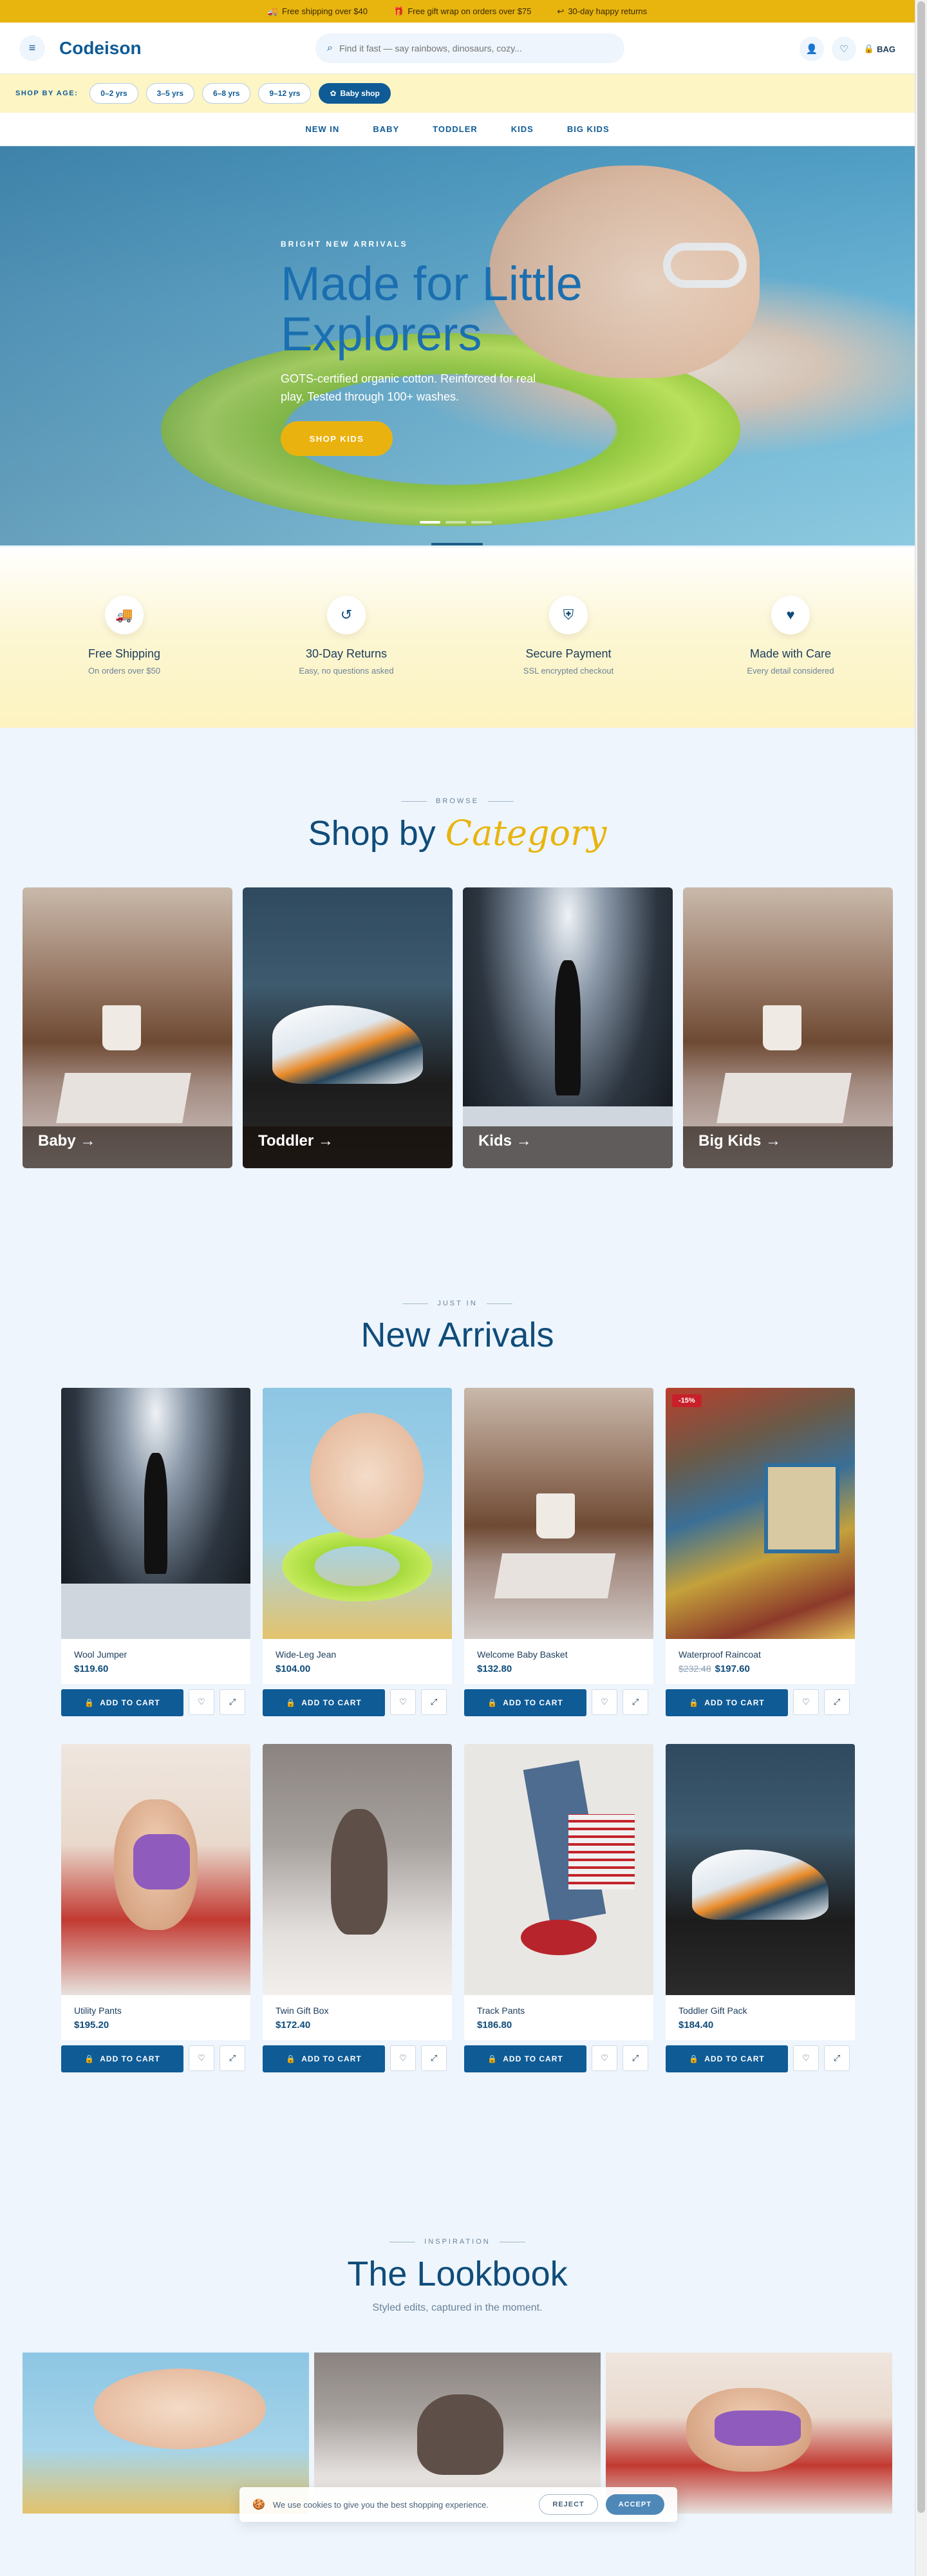  Describe the element at coordinates (113, 93) in the screenshot. I see `age-pill-0-2: 0–2 yrs` at that location.